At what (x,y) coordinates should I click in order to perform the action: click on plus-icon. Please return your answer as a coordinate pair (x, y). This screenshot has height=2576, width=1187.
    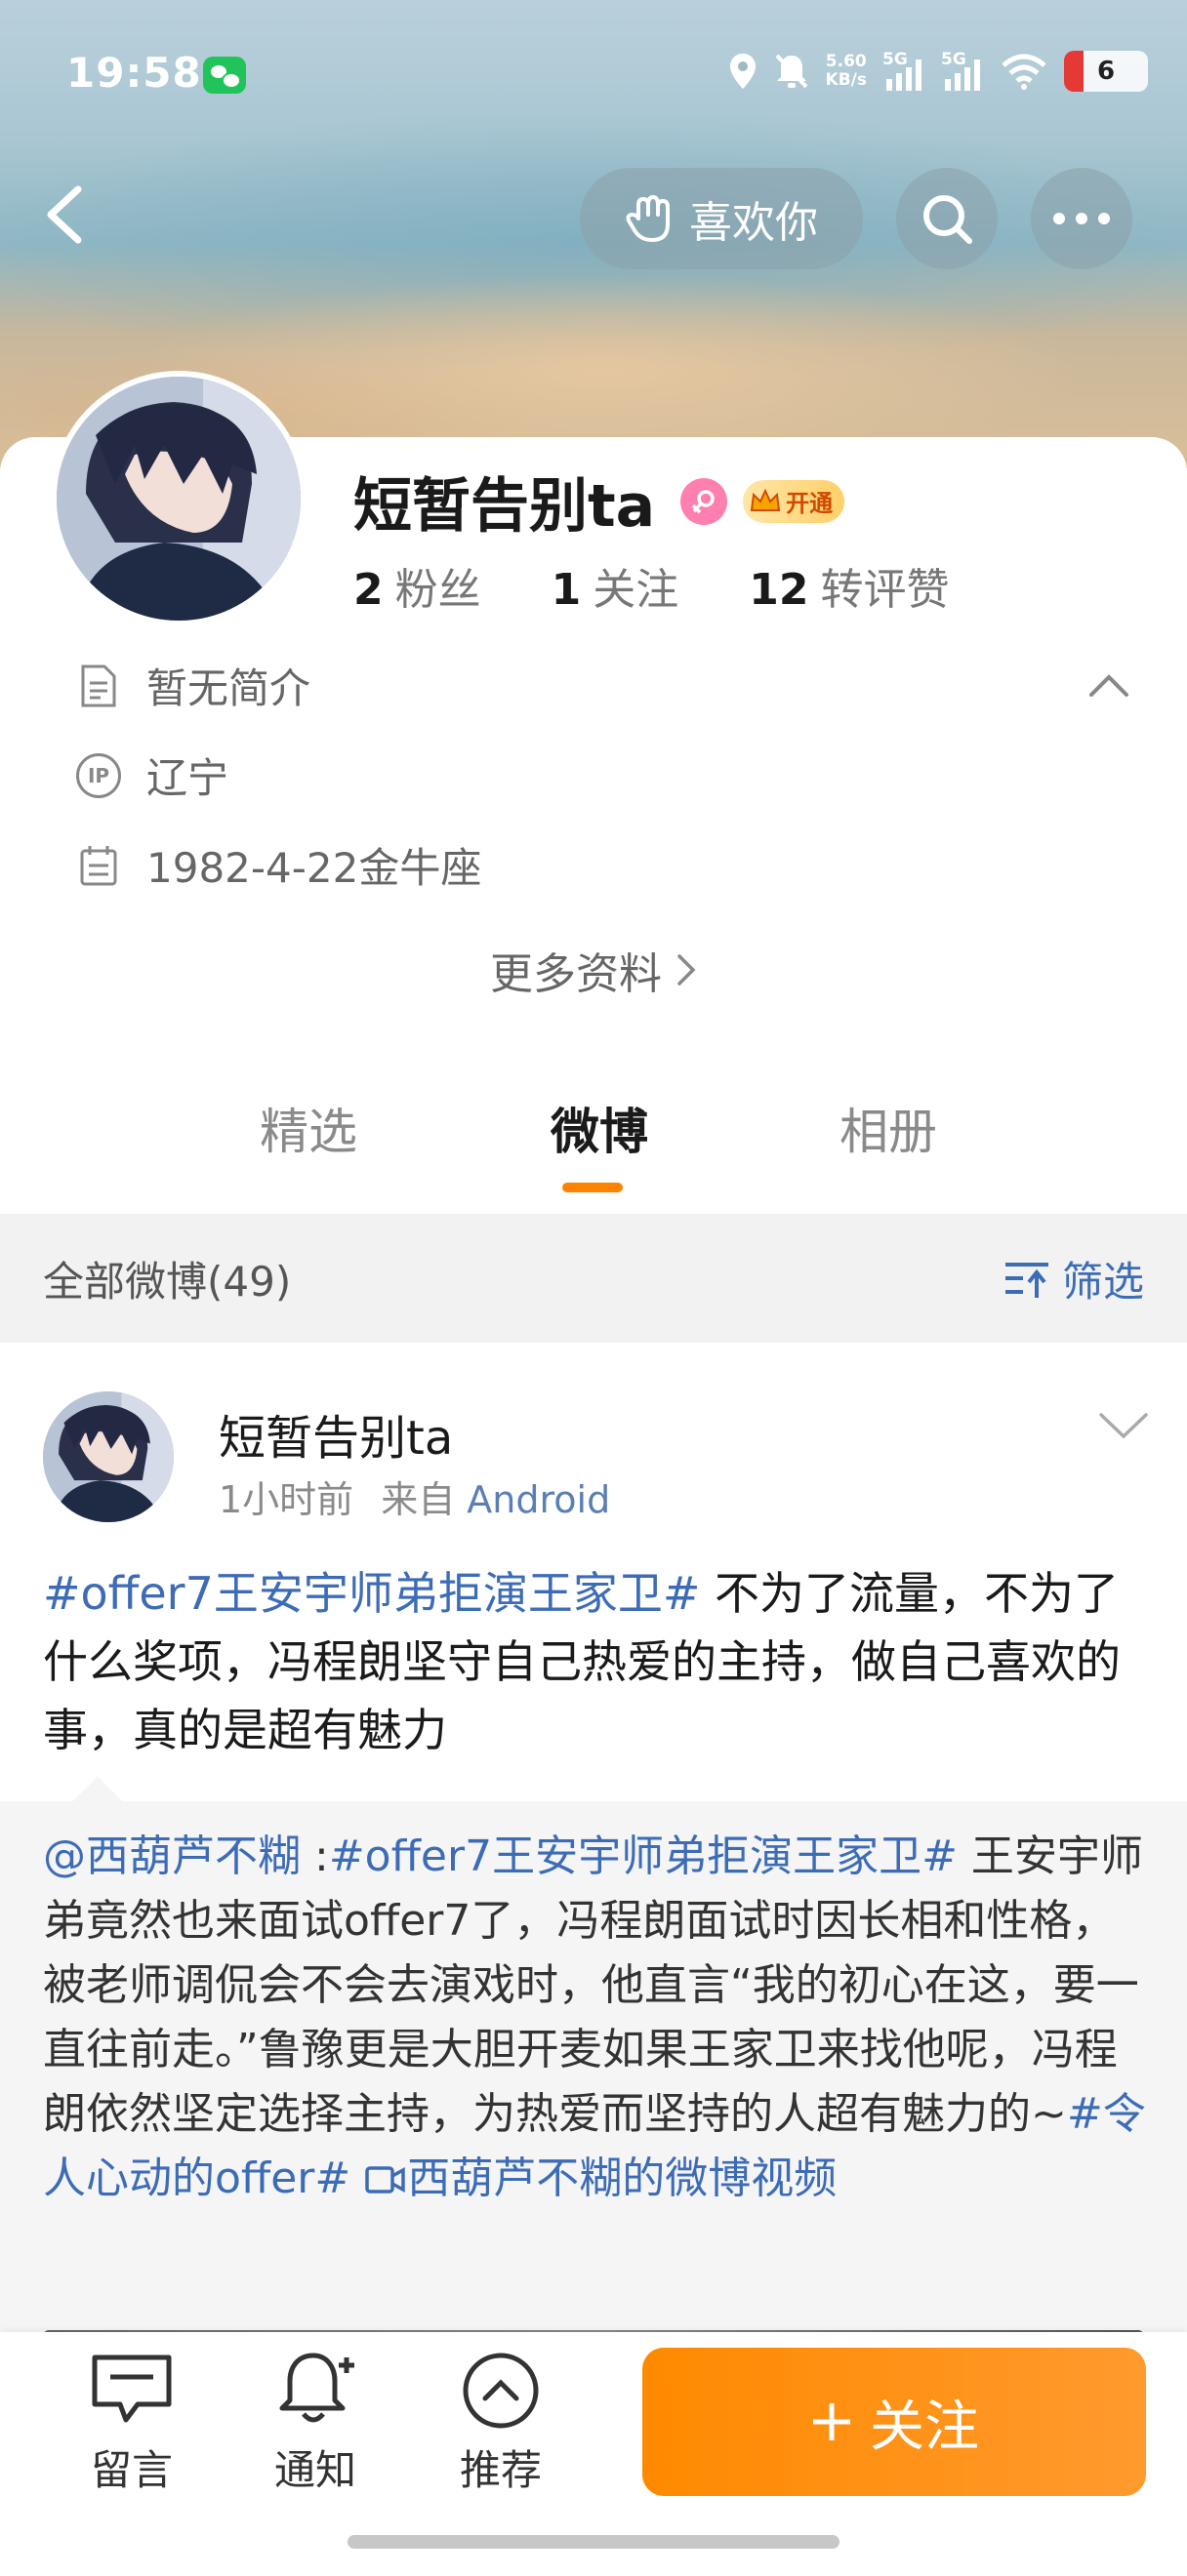
    Looking at the image, I should click on (831, 2421).